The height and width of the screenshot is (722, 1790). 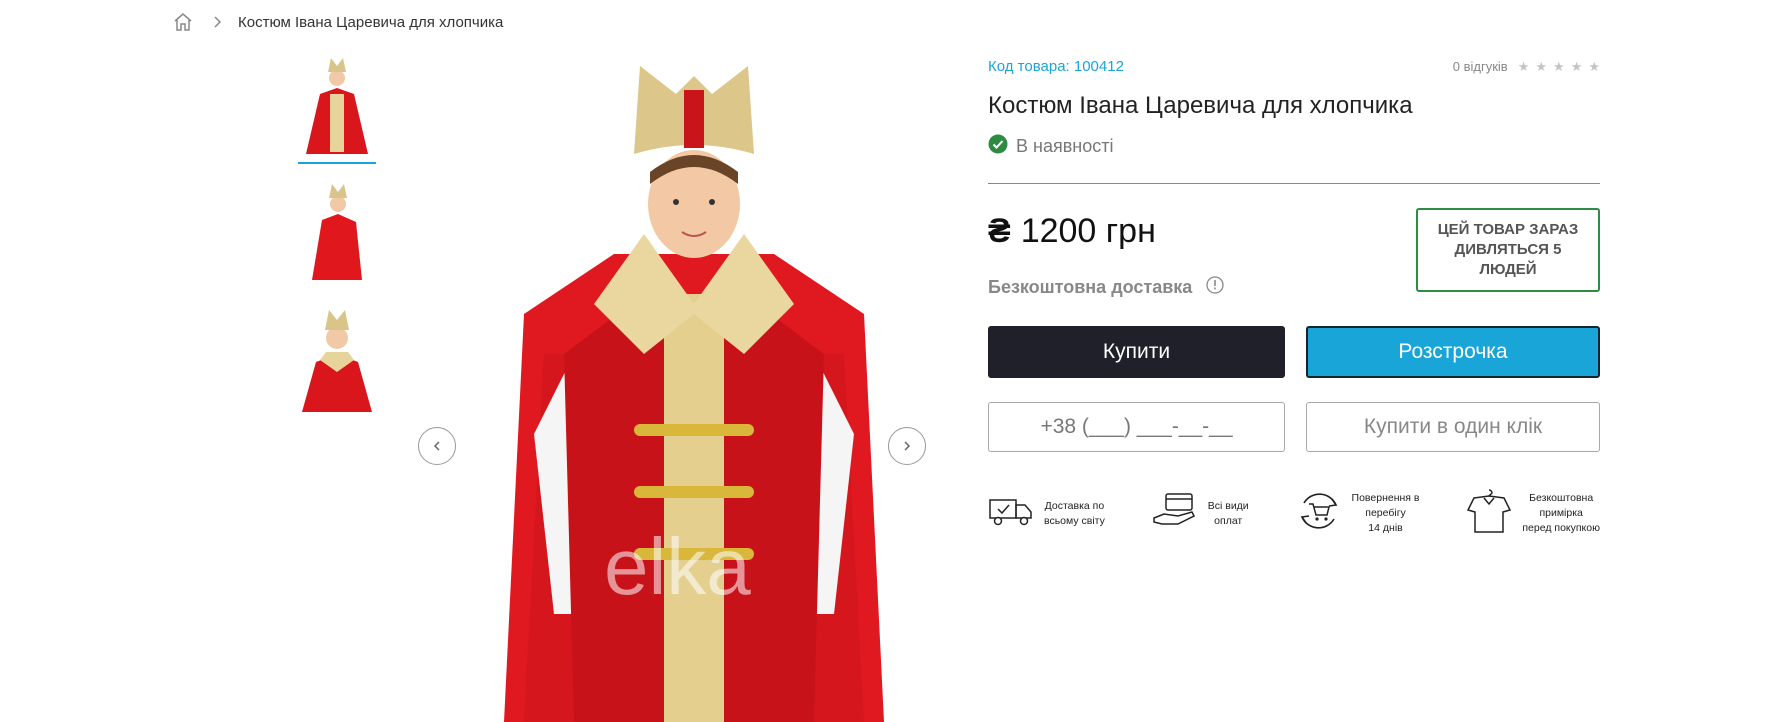 What do you see at coordinates (1358, 513) in the screenshot?
I see `feature-return: Повернення в перебігу 14 днів` at bounding box center [1358, 513].